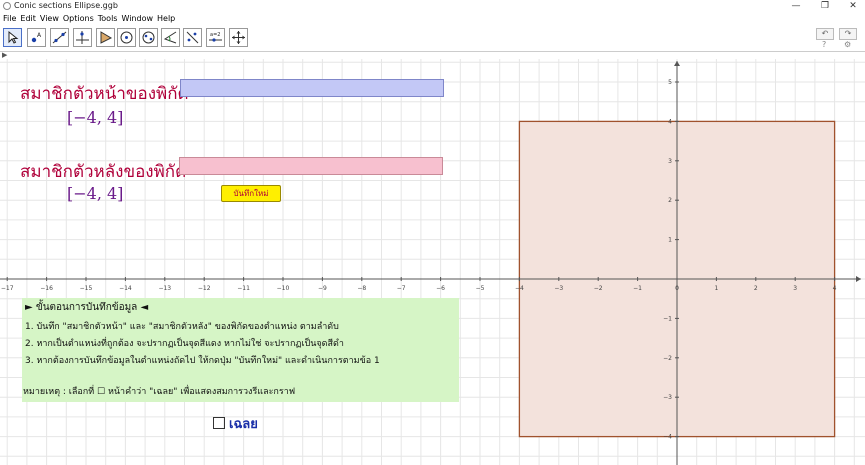 This screenshot has width=865, height=465. Describe the element at coordinates (677, 288) in the screenshot. I see `x-tick-label: 0` at that location.